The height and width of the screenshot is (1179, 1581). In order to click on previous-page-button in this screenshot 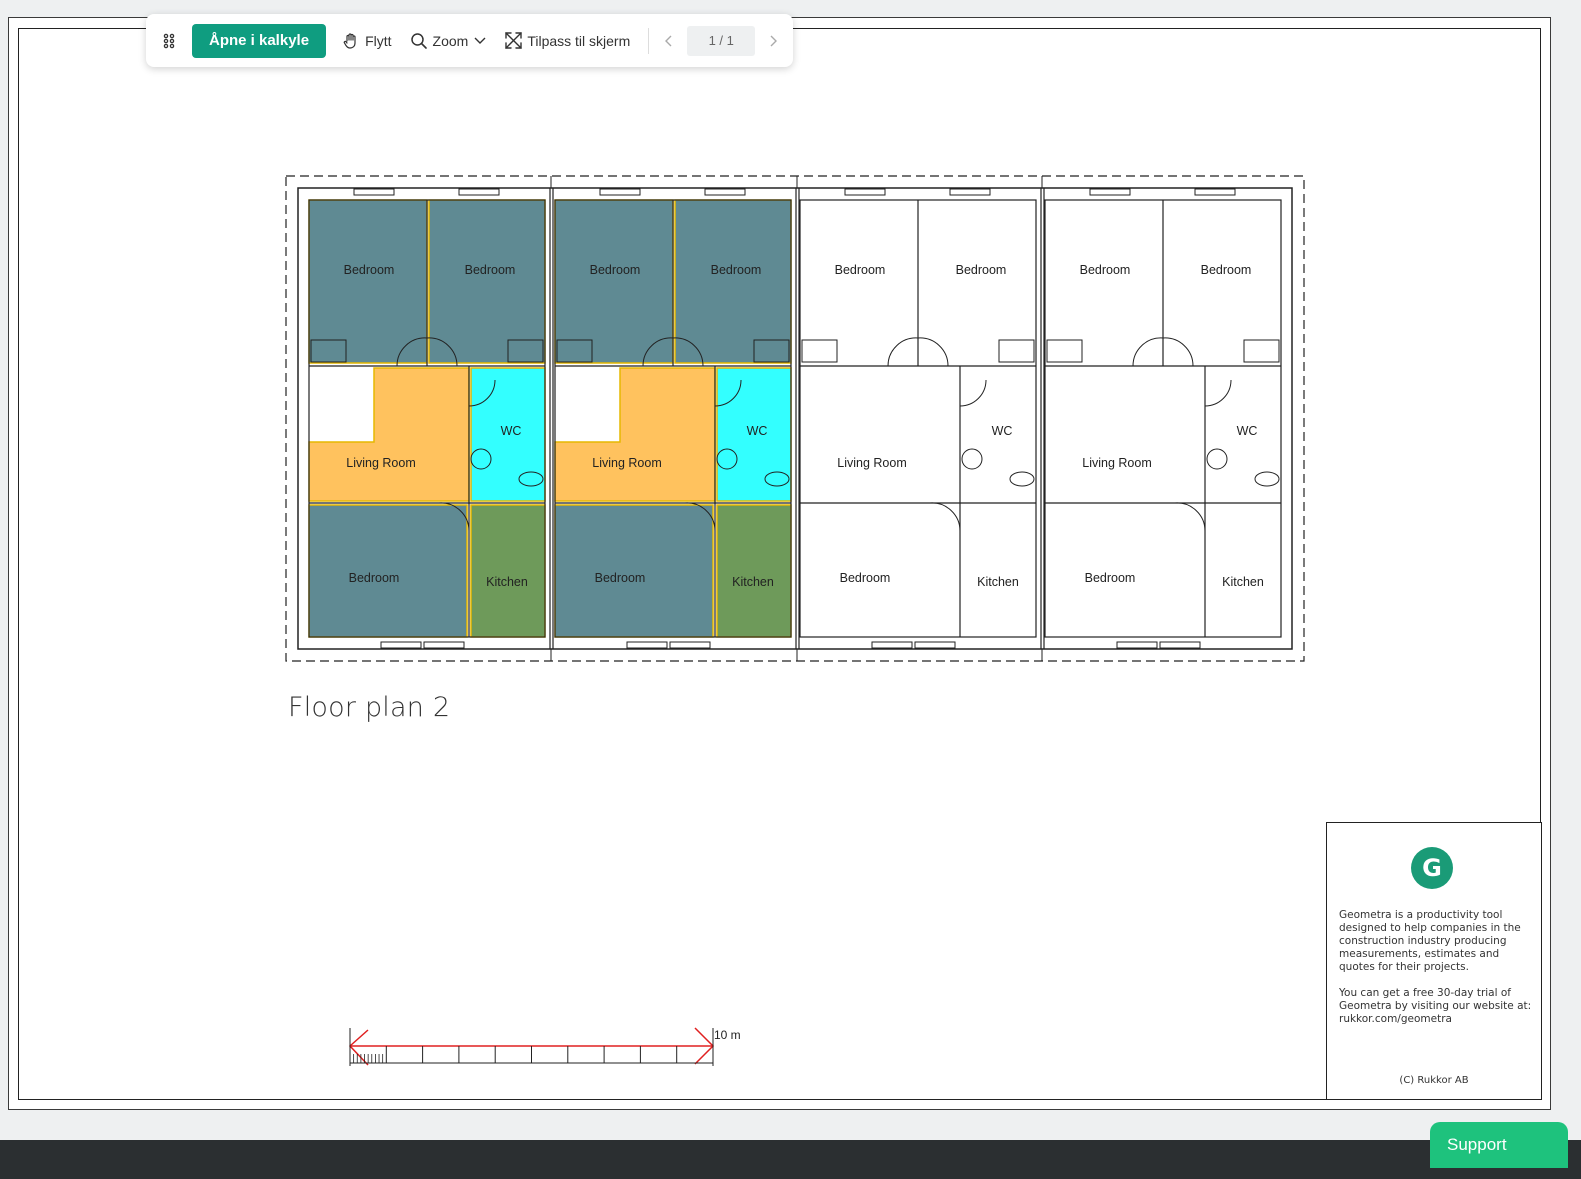, I will do `click(669, 41)`.